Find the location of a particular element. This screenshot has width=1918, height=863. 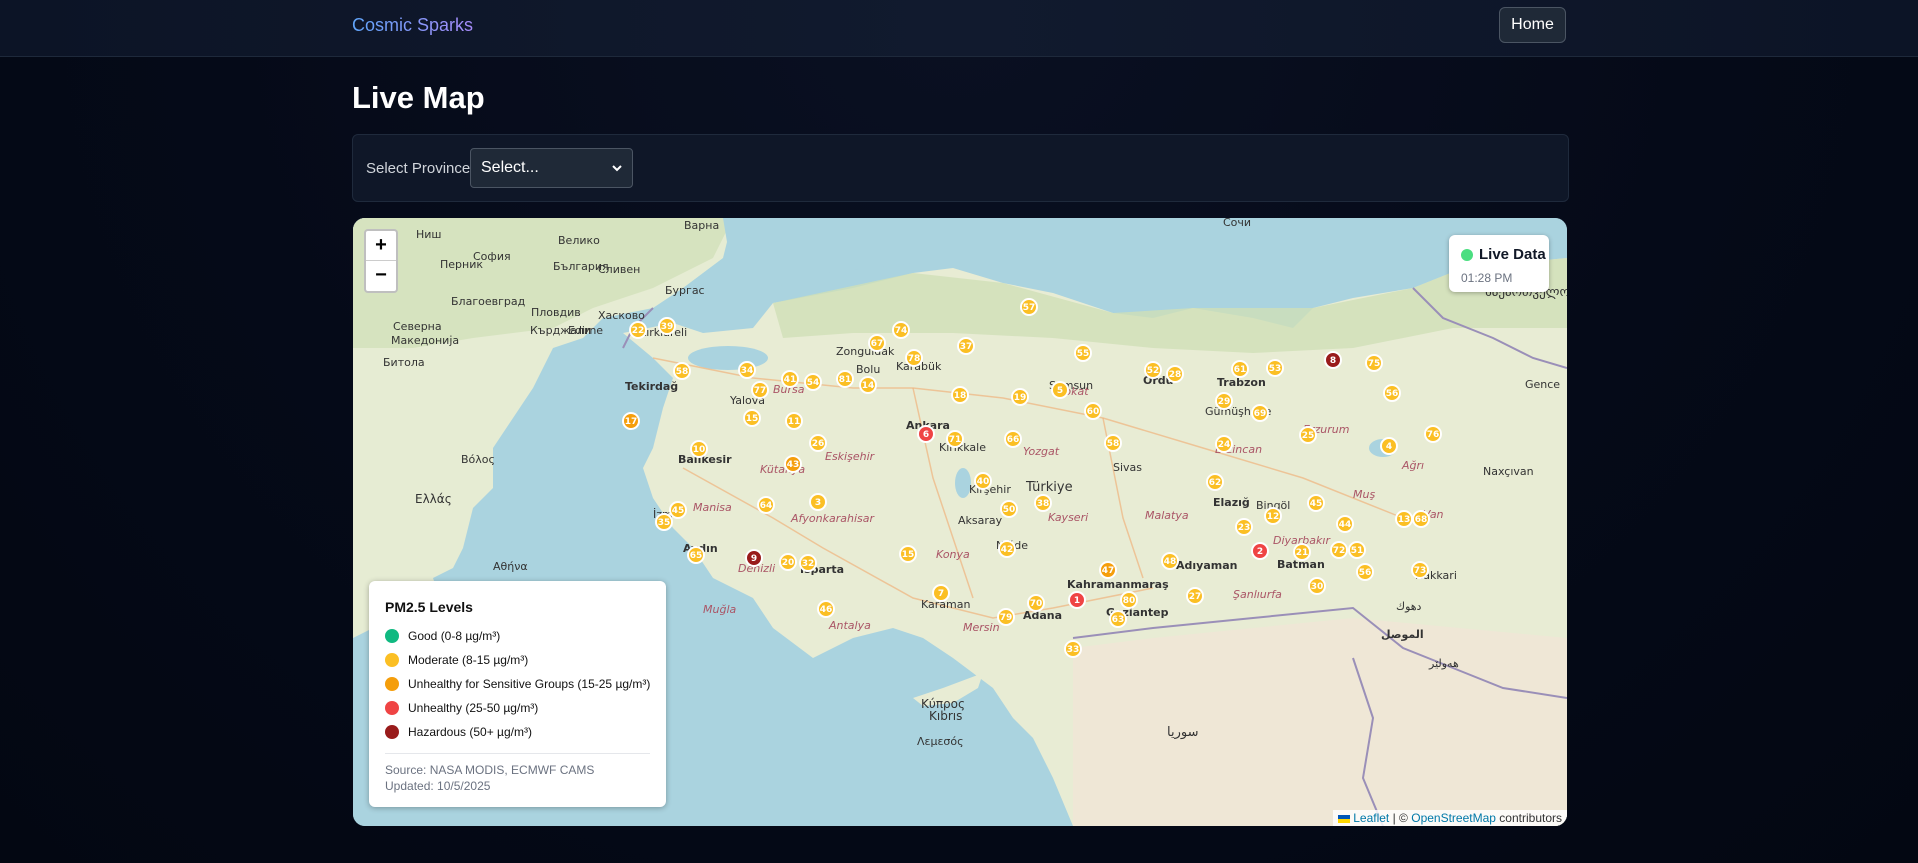

station-marker-unhealthy: 1 is located at coordinates (1077, 600).